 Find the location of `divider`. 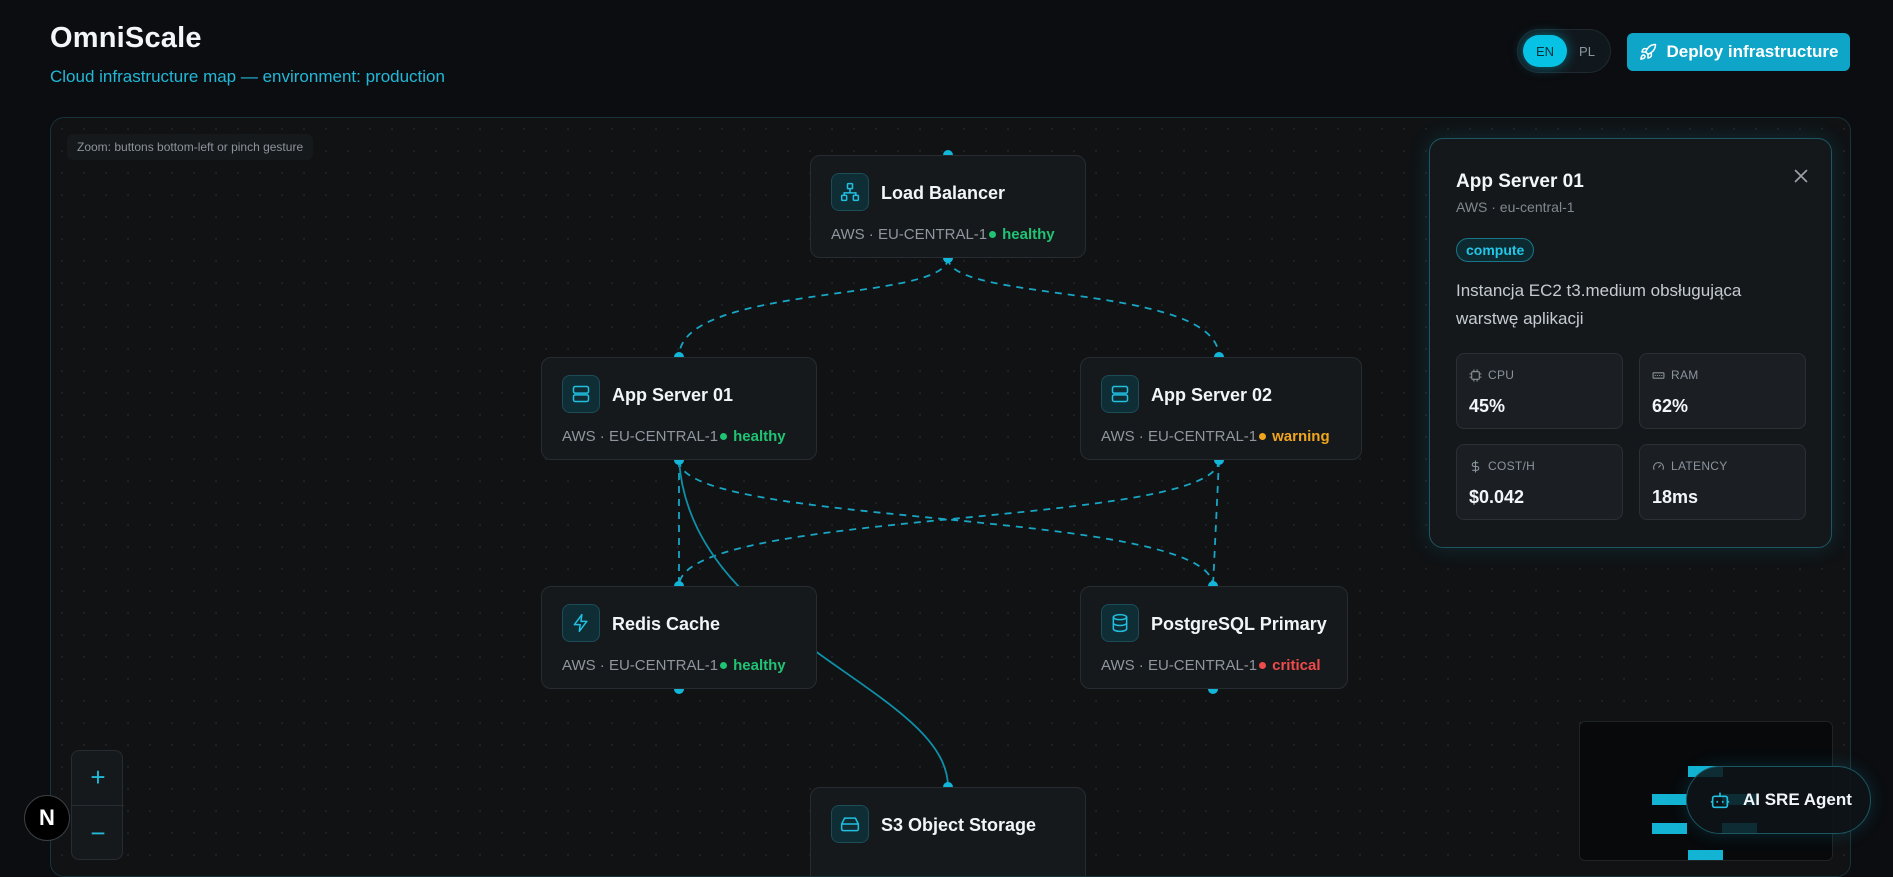

divider is located at coordinates (98, 805).